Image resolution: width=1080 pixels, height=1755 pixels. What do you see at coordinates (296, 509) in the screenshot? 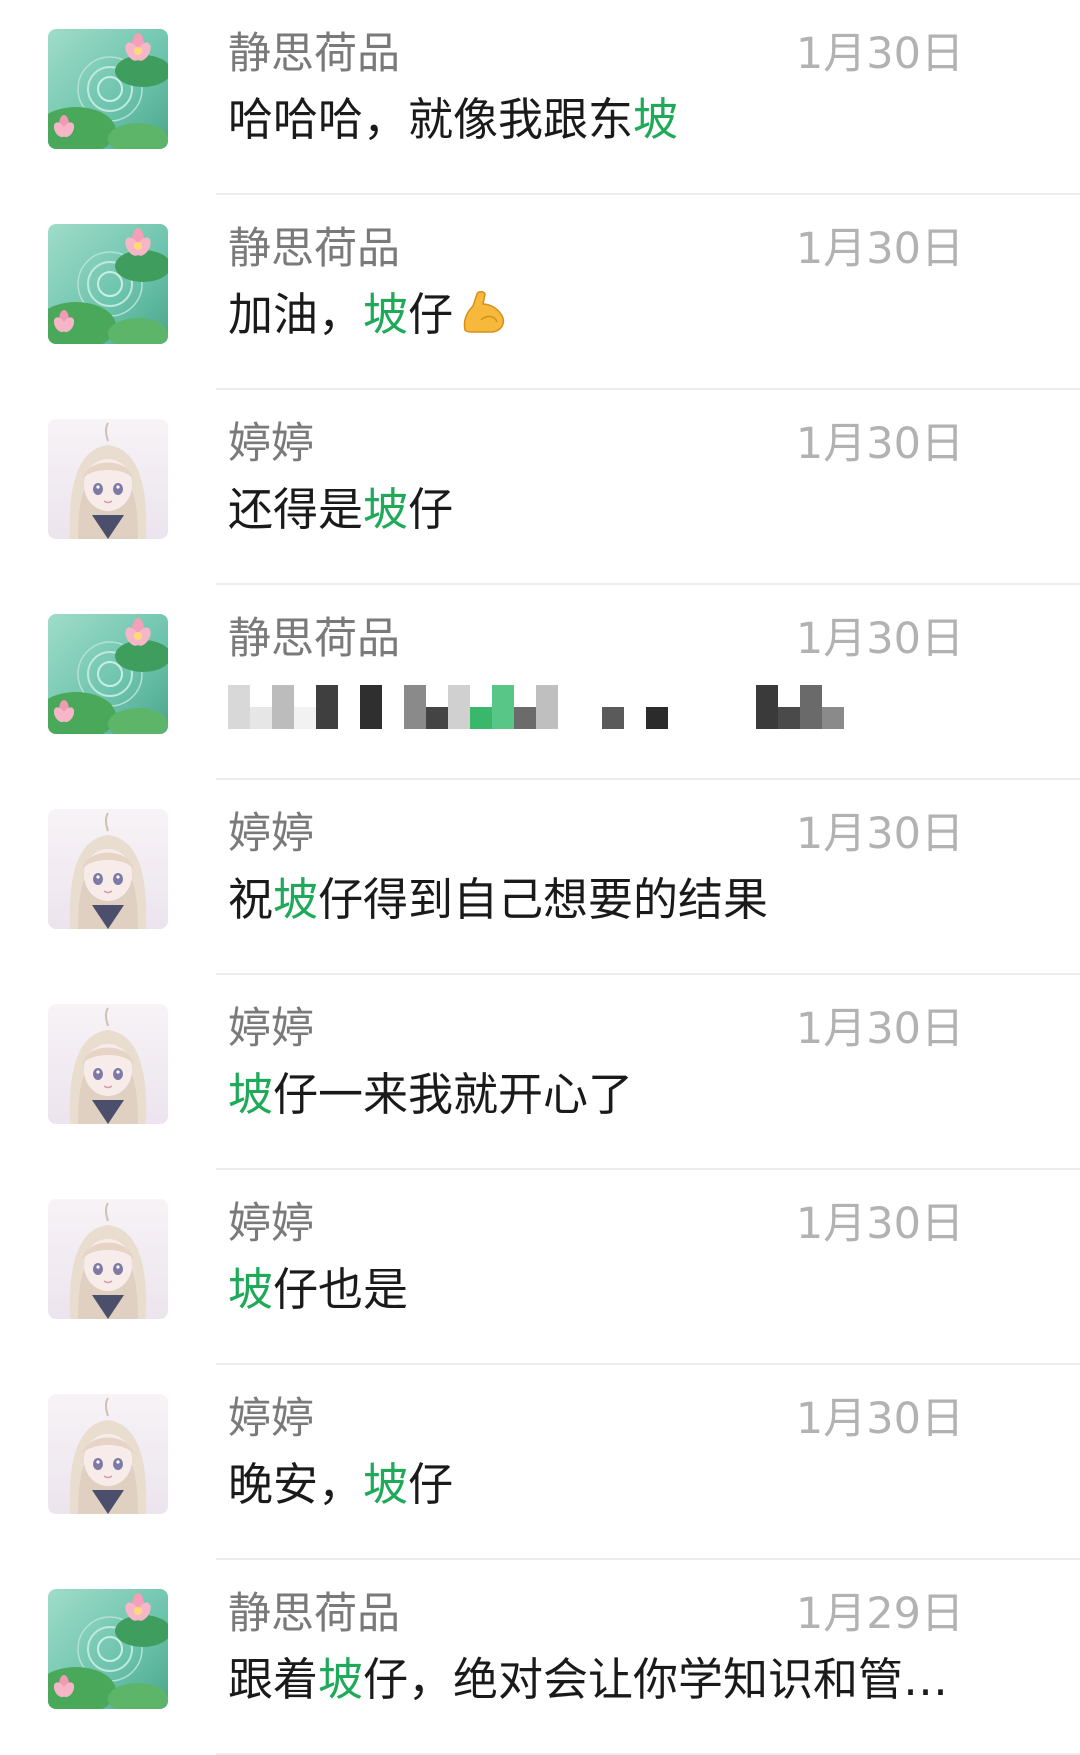
I see `message-text: 还得是` at bounding box center [296, 509].